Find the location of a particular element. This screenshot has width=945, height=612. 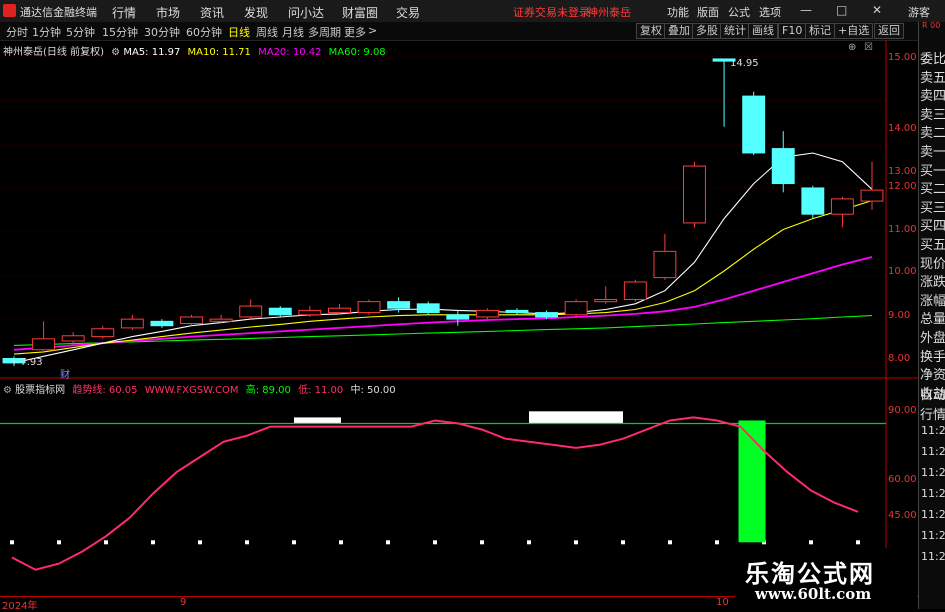

menu-zixun: 资讯 is located at coordinates (212, 12).